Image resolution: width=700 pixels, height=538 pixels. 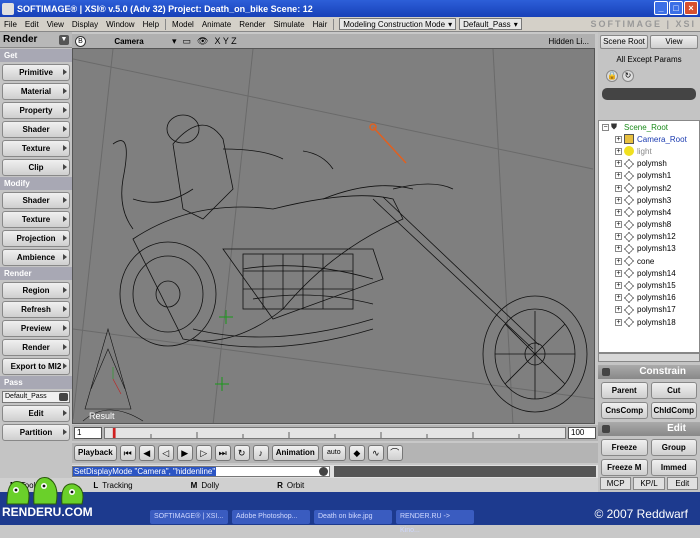 What do you see at coordinates (36, 219) in the screenshot?
I see `modify-texture-button: Texture` at bounding box center [36, 219].